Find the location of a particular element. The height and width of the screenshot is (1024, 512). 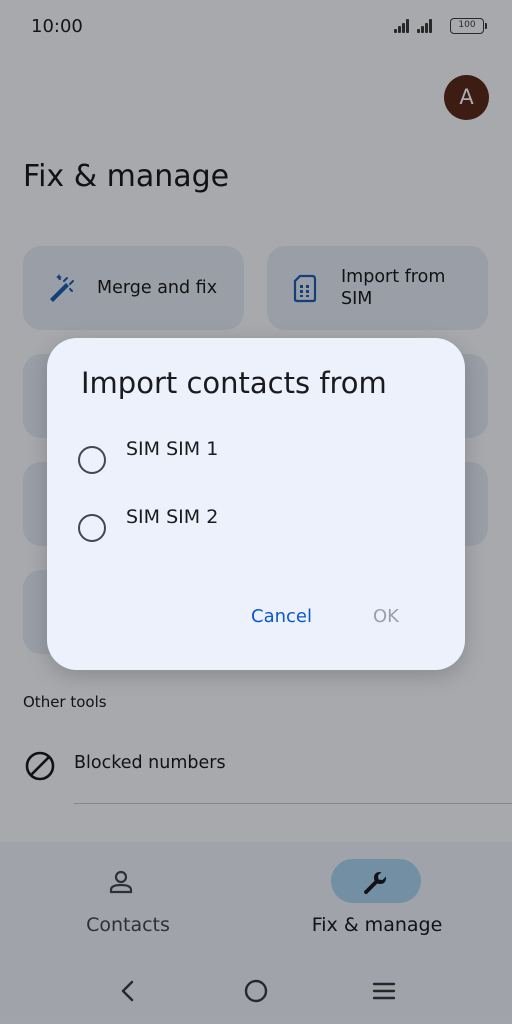

option-sim-2: SIM SIM 2 is located at coordinates (256, 528).